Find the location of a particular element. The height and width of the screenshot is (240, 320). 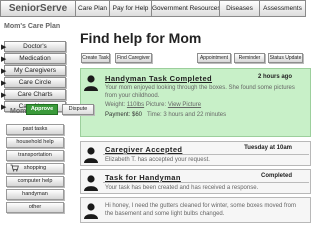

create-task-button: Create Task is located at coordinates (95, 58).